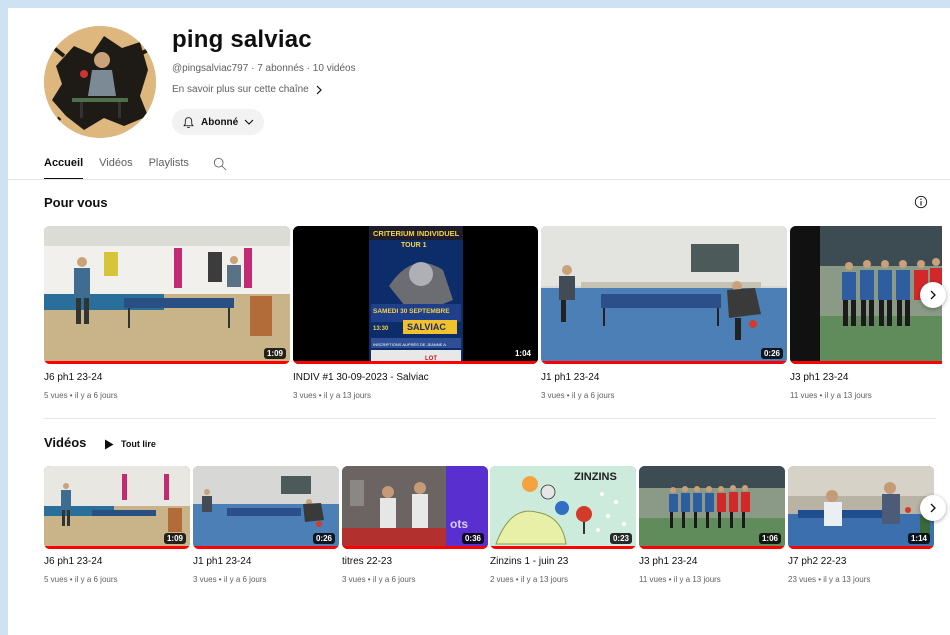  Describe the element at coordinates (367, 561) in the screenshot. I see `video-title: titres 22-23` at that location.